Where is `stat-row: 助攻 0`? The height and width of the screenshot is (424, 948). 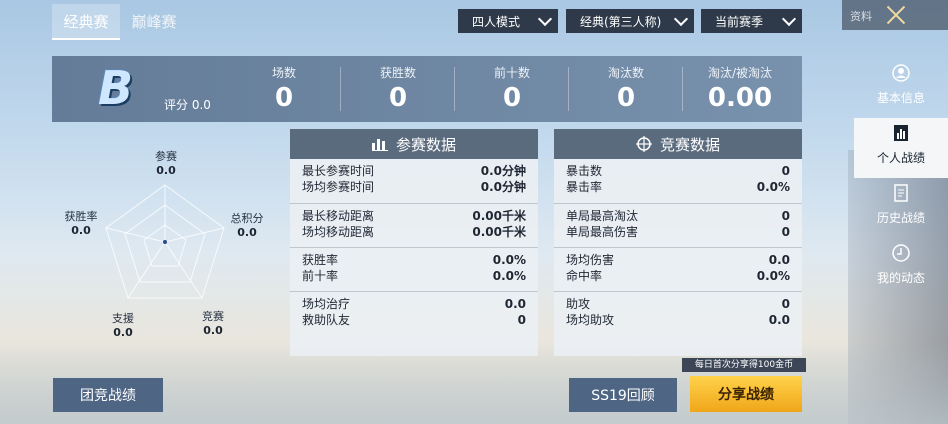 stat-row: 助攻 0 is located at coordinates (678, 304).